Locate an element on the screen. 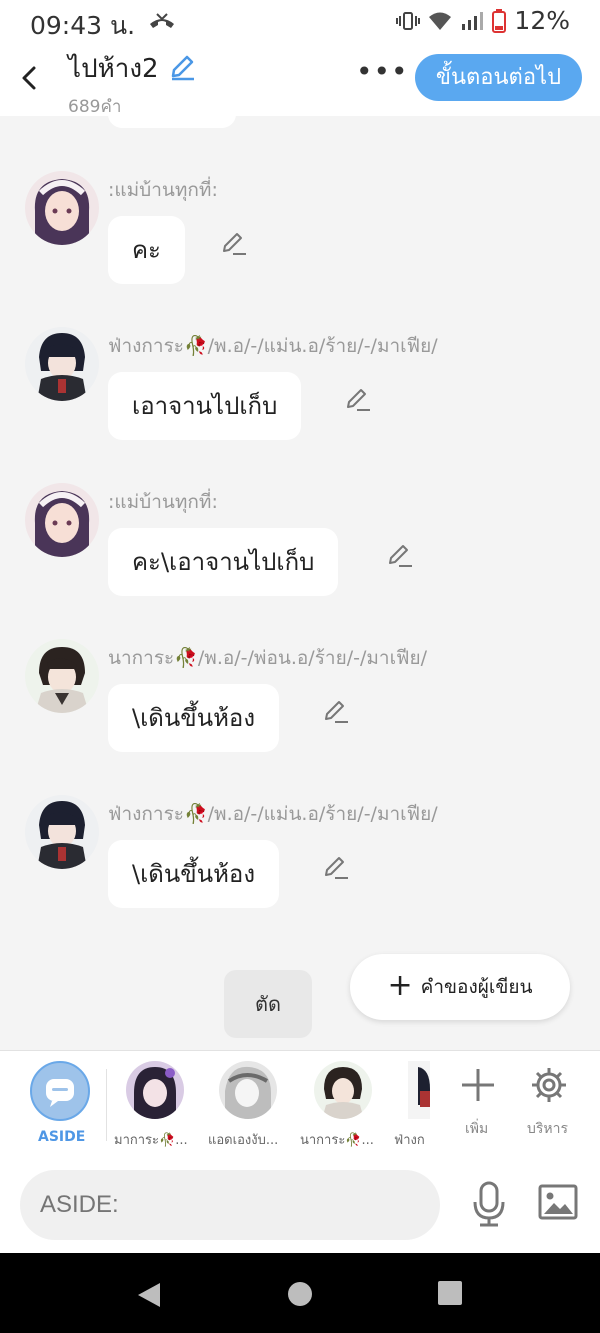 This screenshot has width=600, height=1333. previous-message-bubble is located at coordinates (172, 122).